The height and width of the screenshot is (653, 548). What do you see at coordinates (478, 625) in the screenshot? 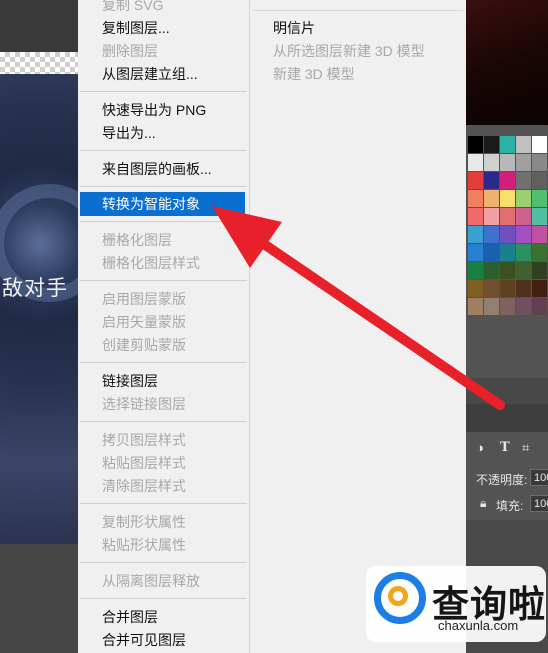
I see `watermark-url: chaxunla.com` at bounding box center [478, 625].